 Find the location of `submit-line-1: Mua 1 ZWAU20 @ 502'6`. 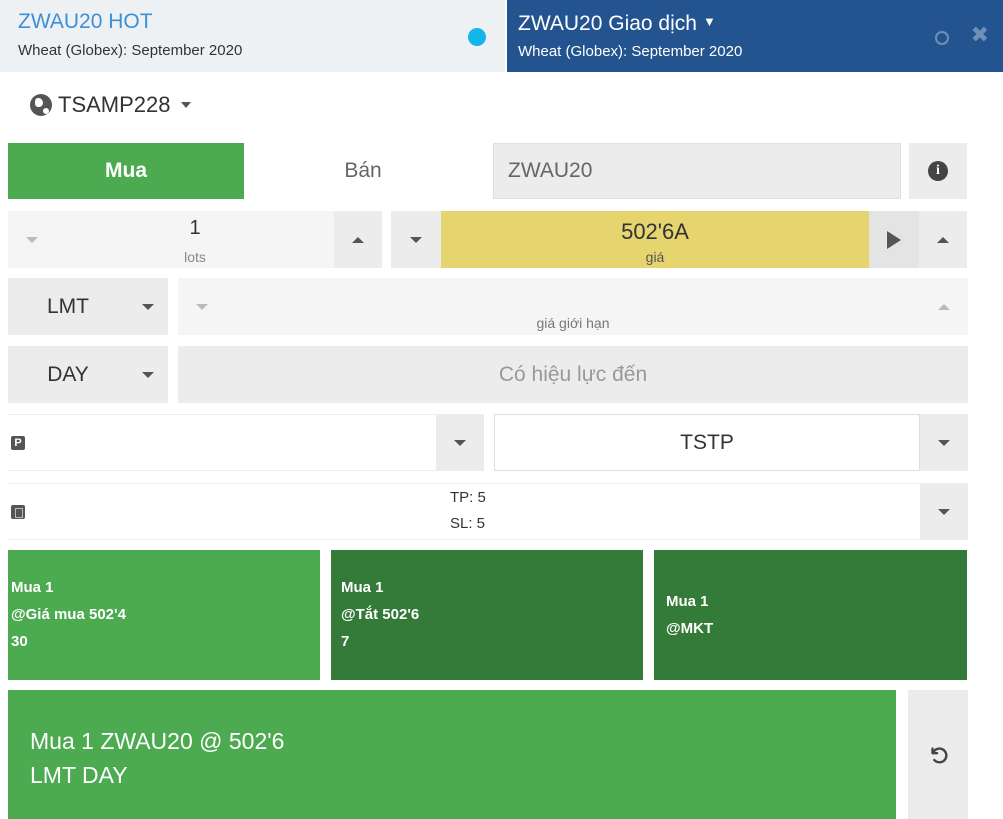

submit-line-1: Mua 1 ZWAU20 @ 502'6 is located at coordinates (157, 741).